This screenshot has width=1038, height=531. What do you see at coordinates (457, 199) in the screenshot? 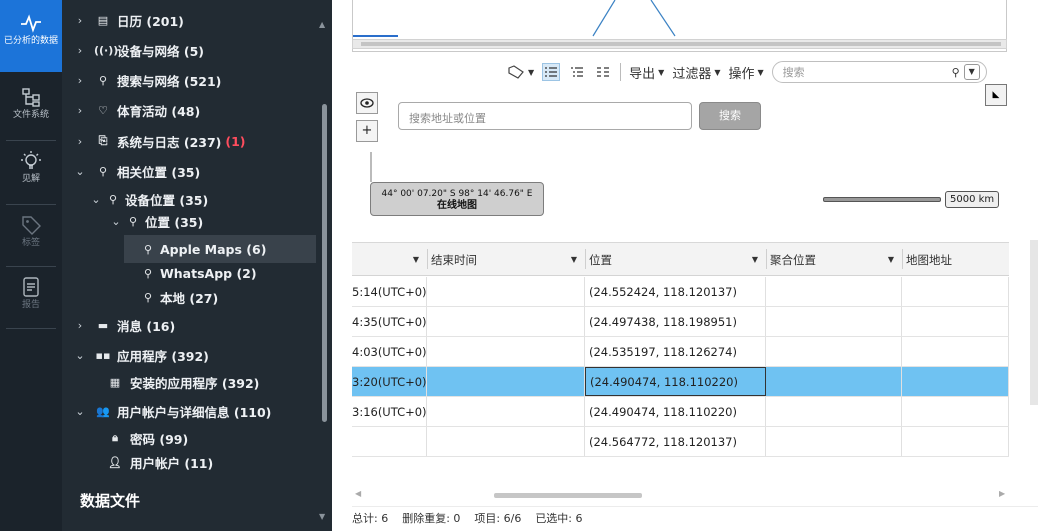
I see `map-coordinate-panel: 44° 00' 07.20" S 98° 14' 46.76" E 在线地图` at bounding box center [457, 199].